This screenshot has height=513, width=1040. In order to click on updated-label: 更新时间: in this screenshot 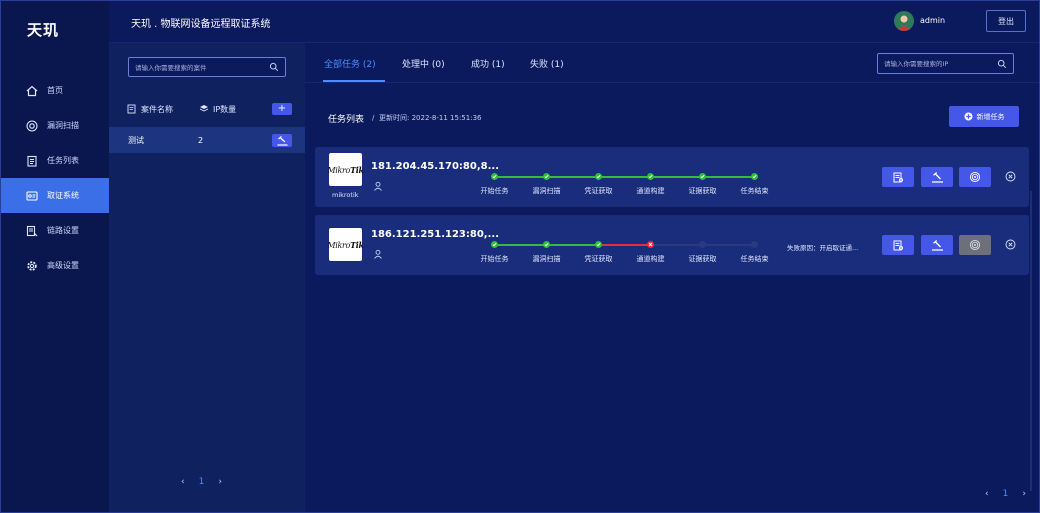, I will do `click(394, 118)`.